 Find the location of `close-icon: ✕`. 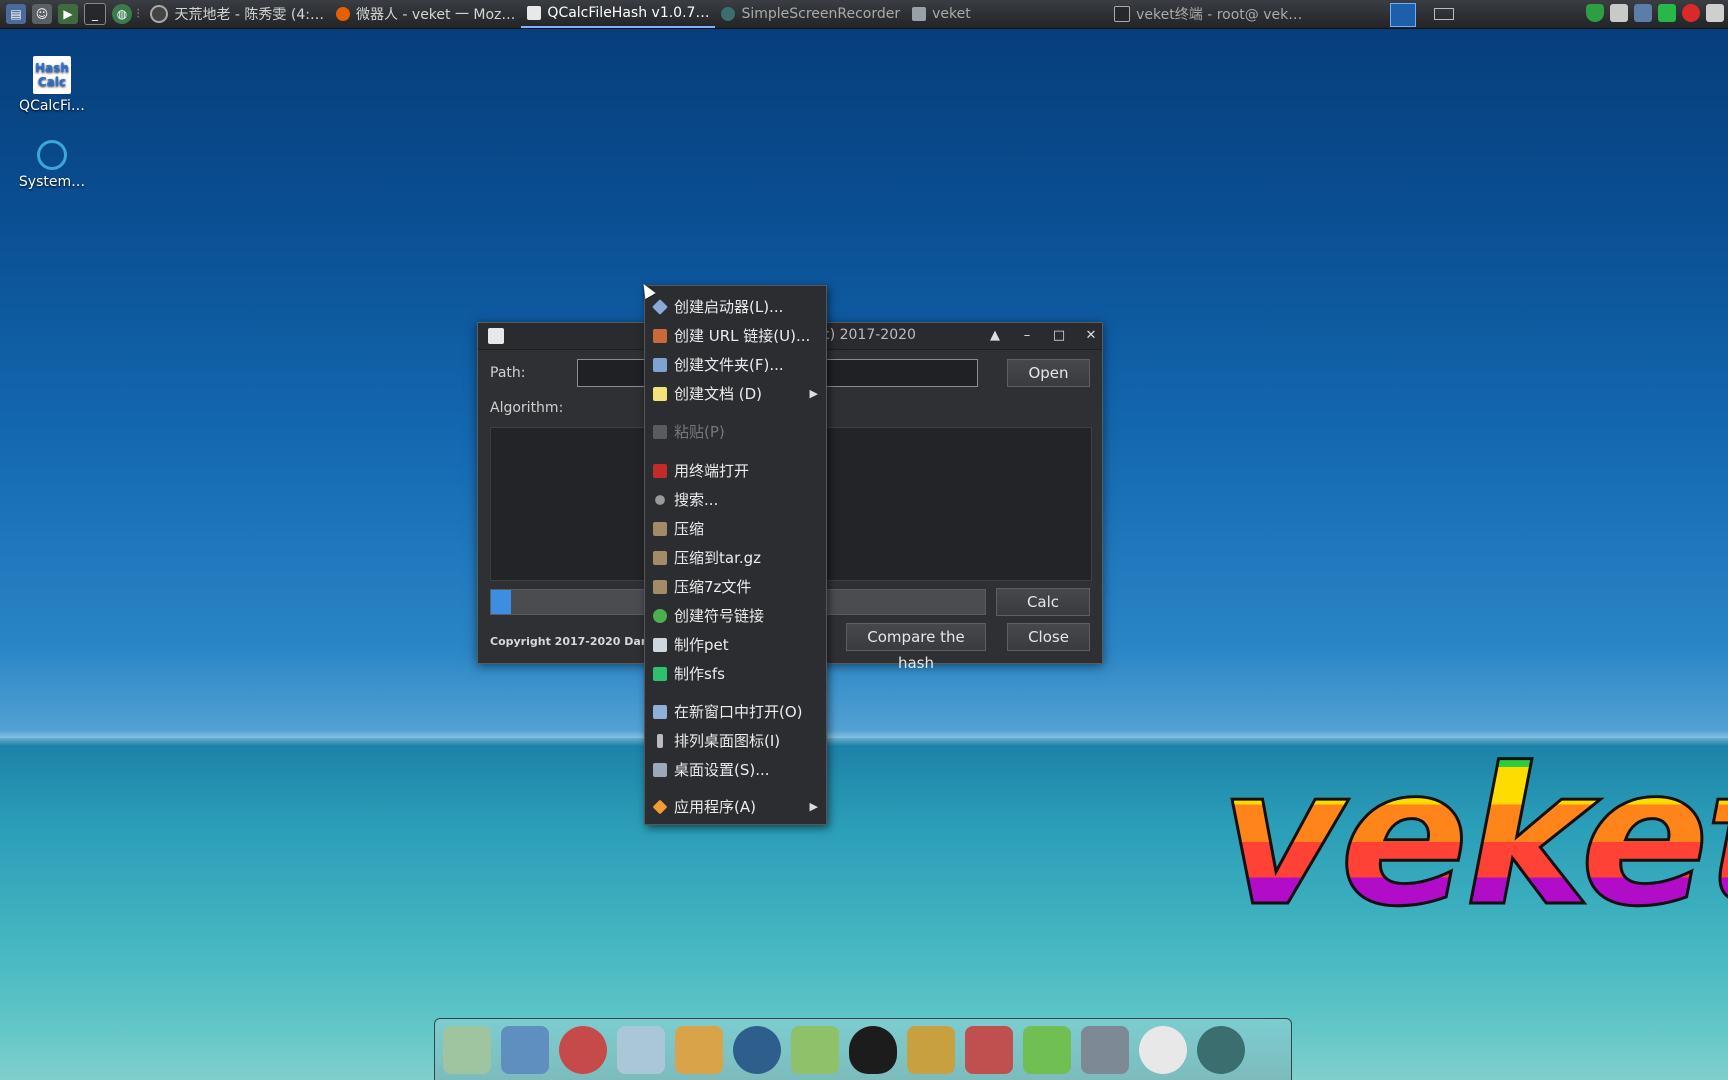

close-icon: ✕ is located at coordinates (1091, 336).